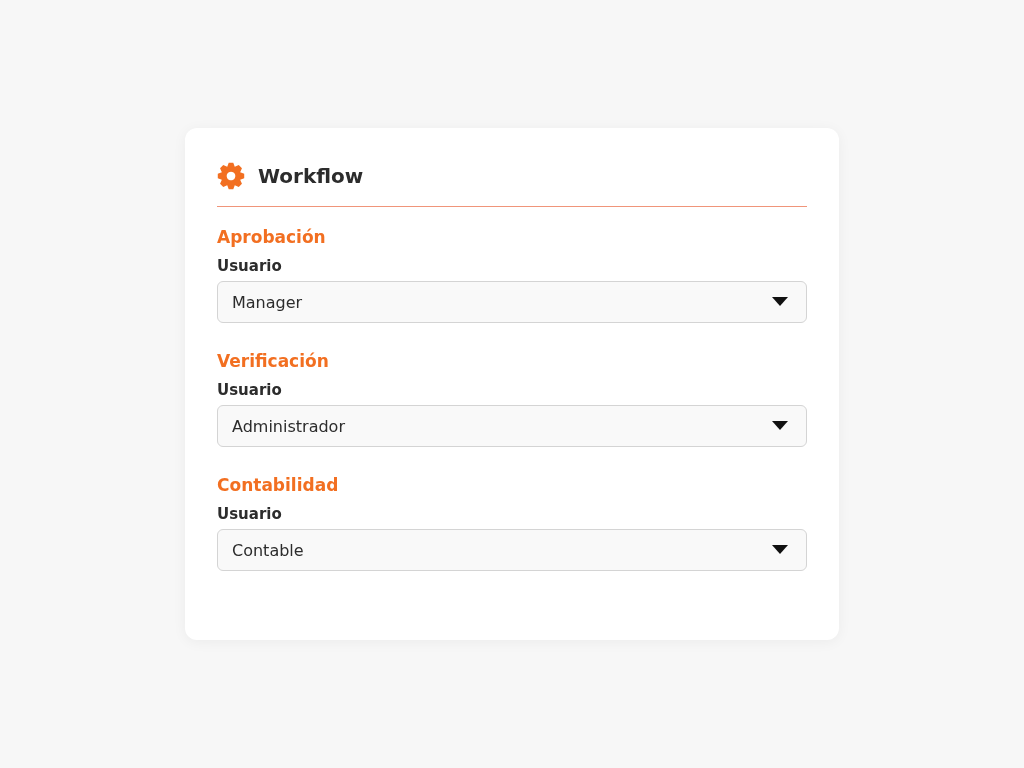 This screenshot has width=1024, height=768. What do you see at coordinates (311, 176) in the screenshot?
I see `card-title: Workflow` at bounding box center [311, 176].